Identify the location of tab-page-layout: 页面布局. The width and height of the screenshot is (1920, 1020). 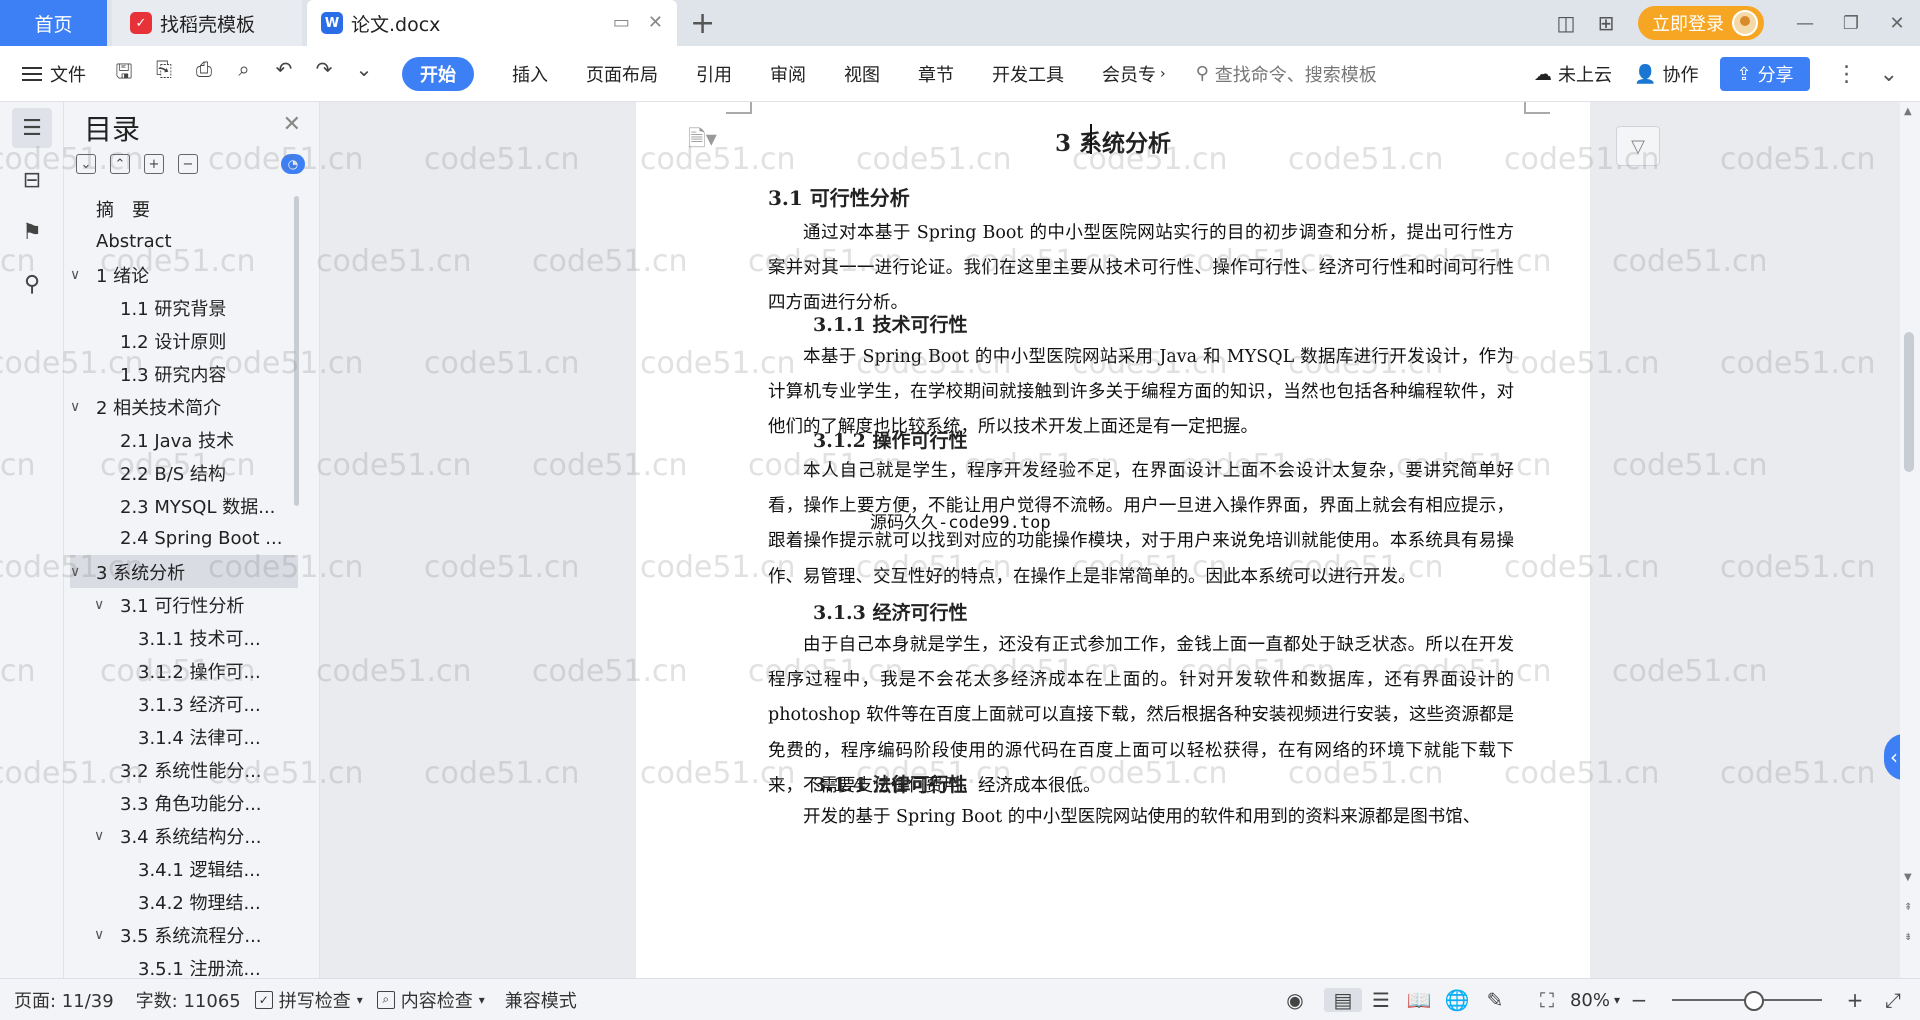
(622, 74).